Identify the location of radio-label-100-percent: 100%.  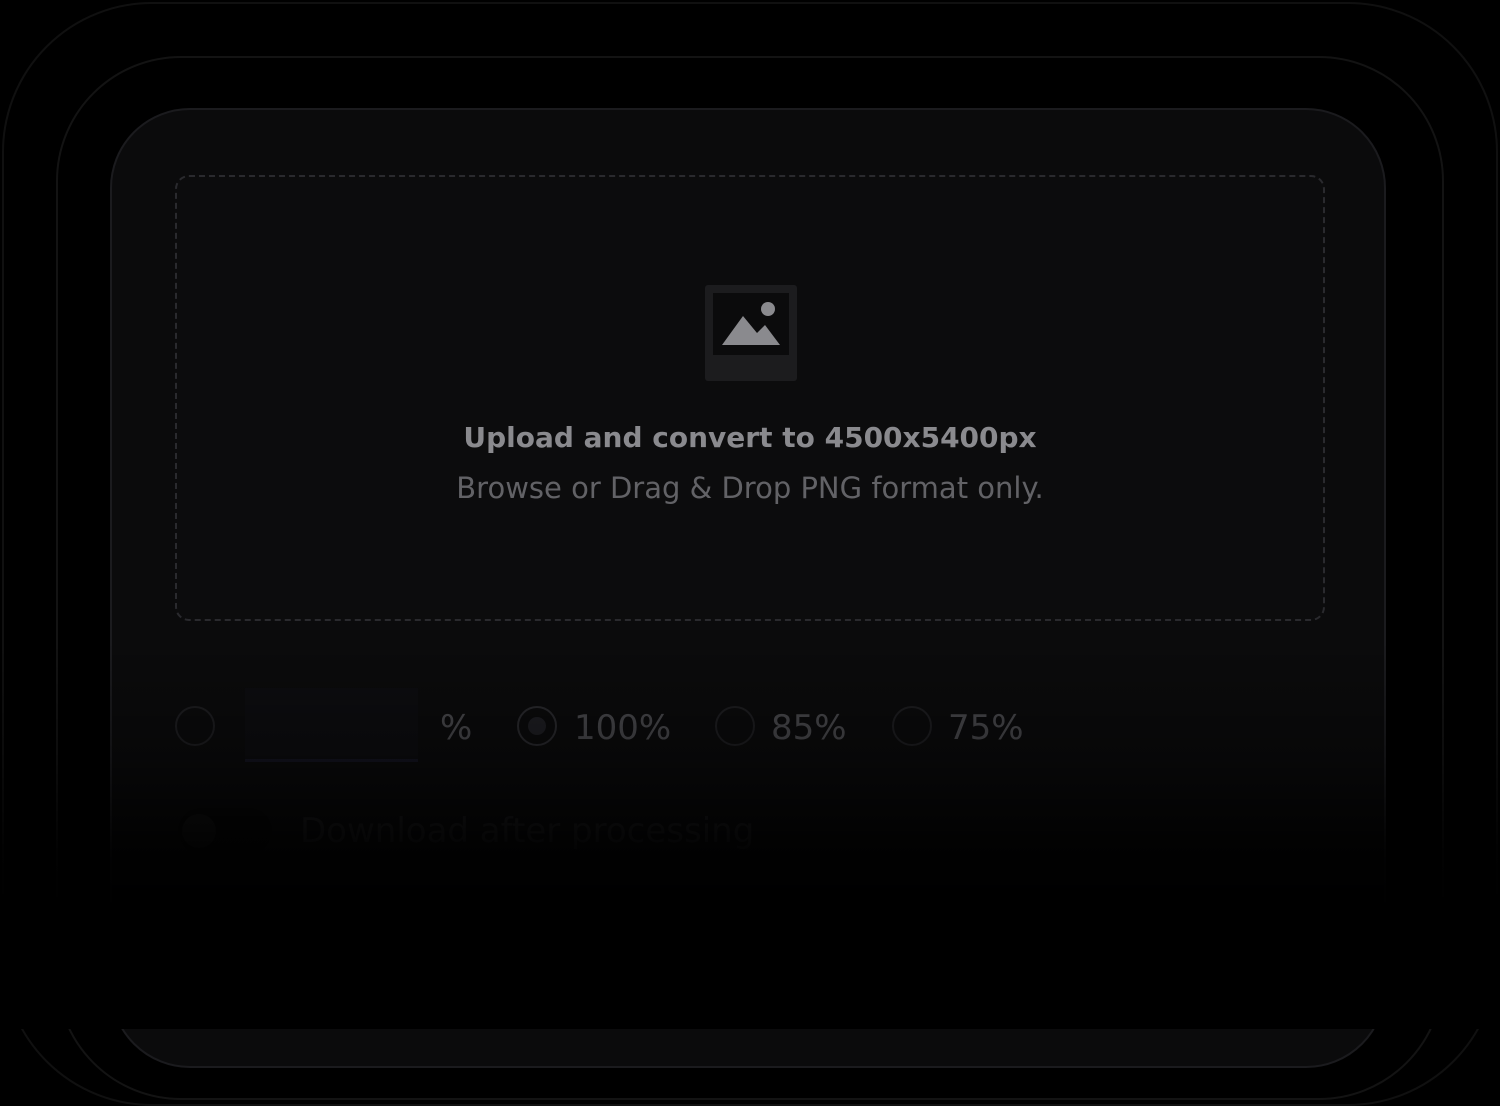
(623, 728).